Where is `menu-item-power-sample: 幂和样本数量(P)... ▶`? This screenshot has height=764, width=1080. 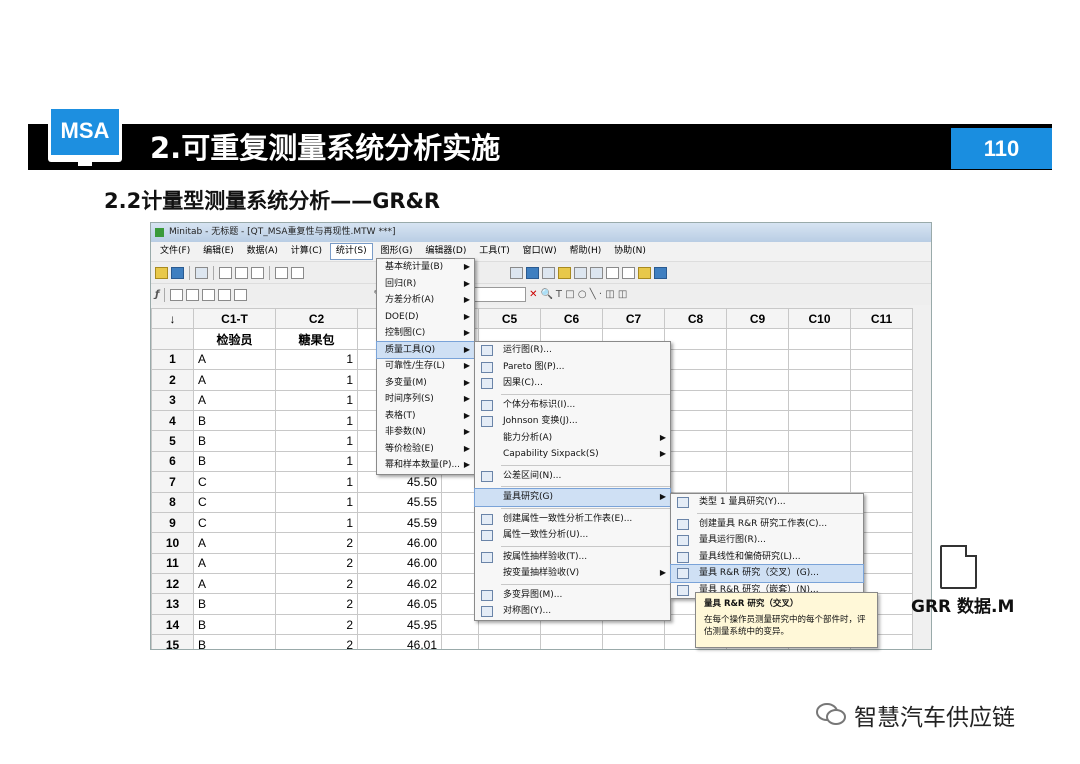 menu-item-power-sample: 幂和样本数量(P)... ▶ is located at coordinates (425, 465).